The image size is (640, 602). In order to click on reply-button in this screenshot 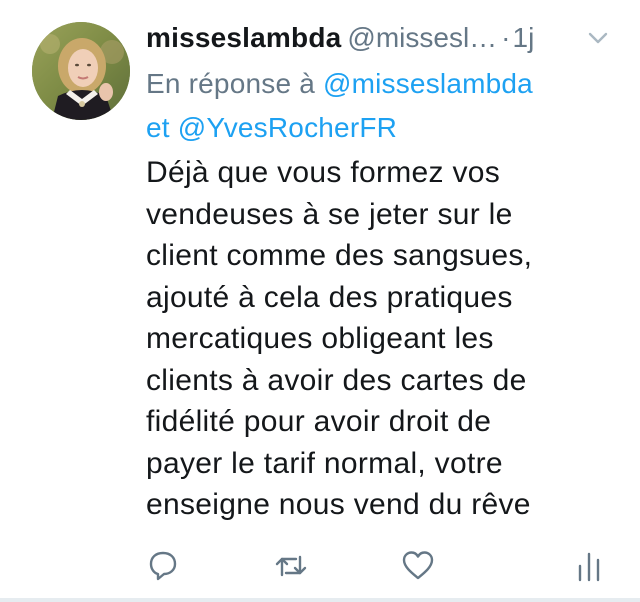, I will do `click(163, 566)`.